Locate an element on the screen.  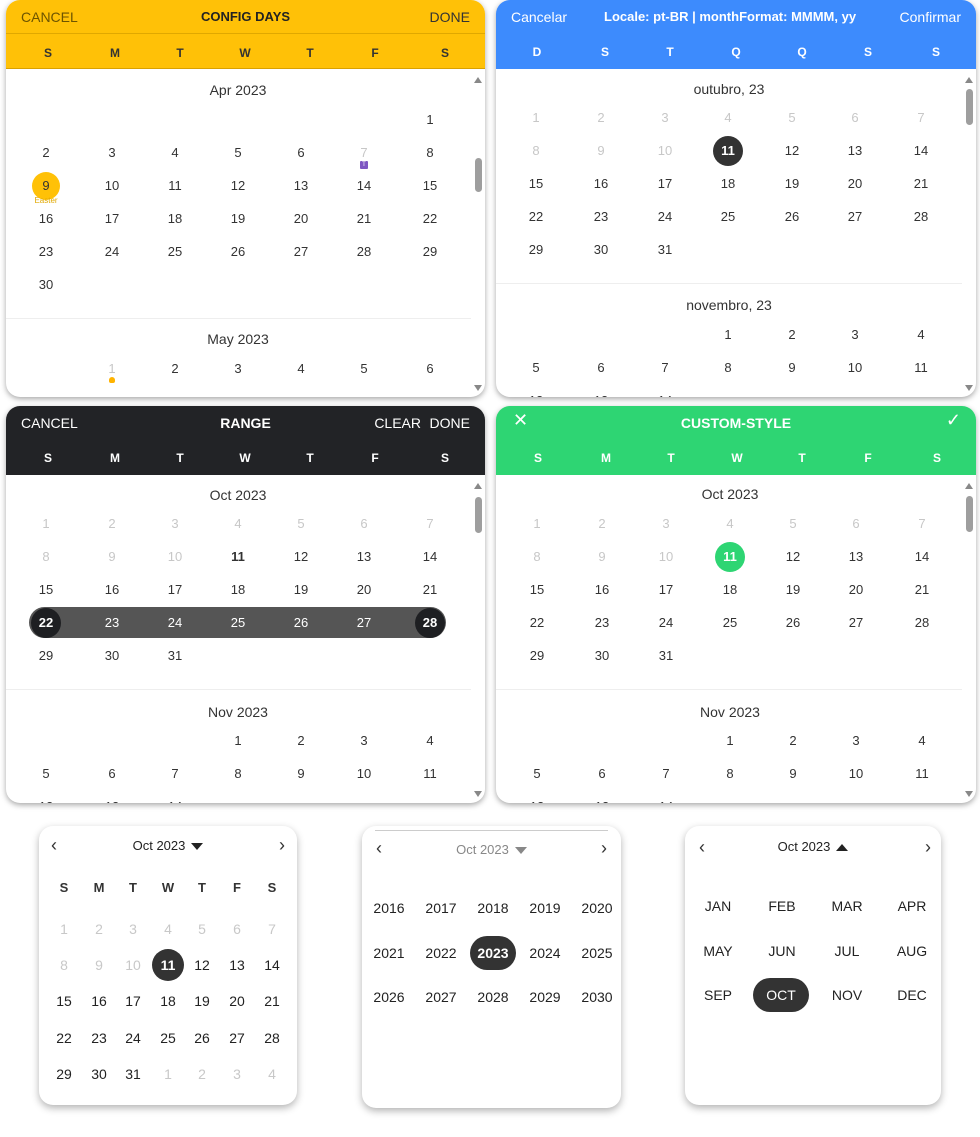
selected-day: 11 is located at coordinates (728, 151).